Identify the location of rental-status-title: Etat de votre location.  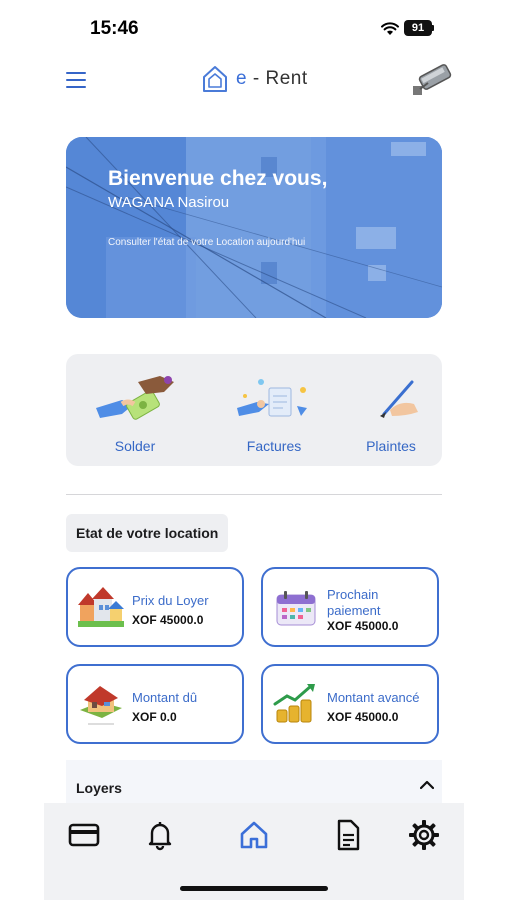
(147, 533).